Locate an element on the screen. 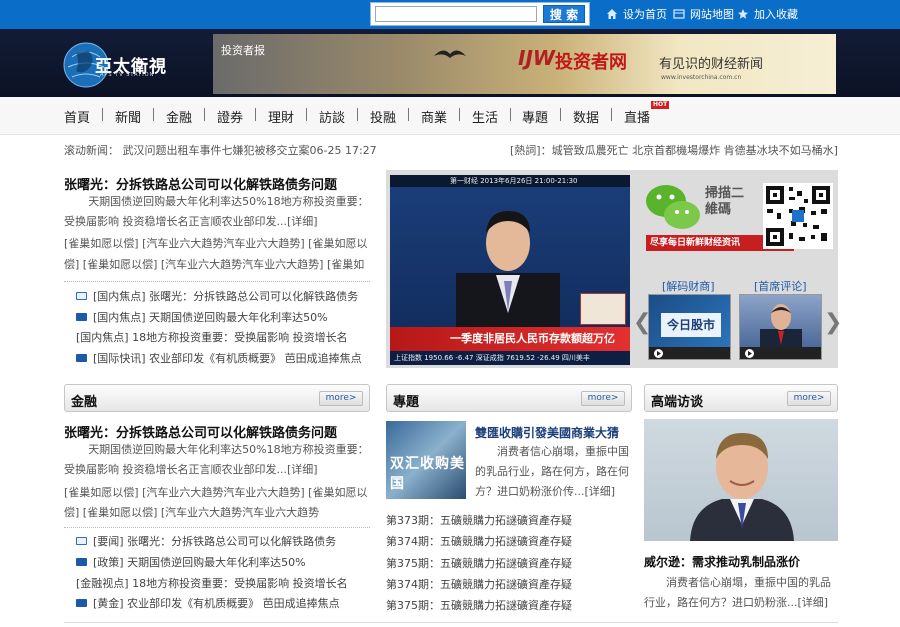  interview-story-title: 威尔逊：需求推动乳制品涨价 is located at coordinates (722, 561).